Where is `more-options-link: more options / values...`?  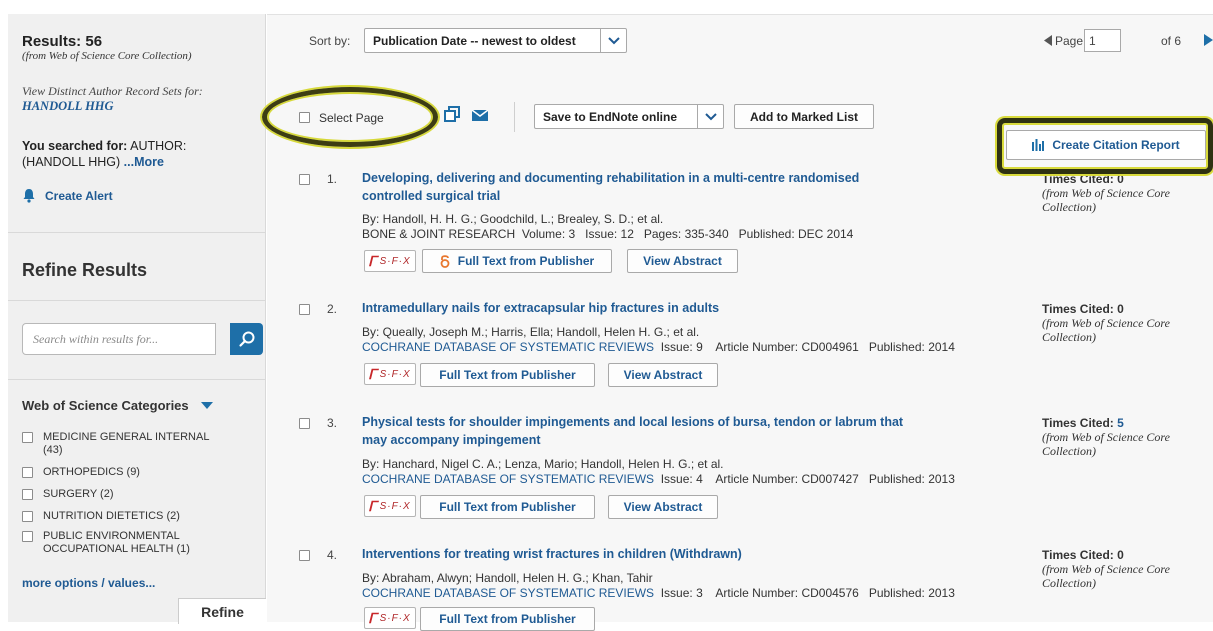 more-options-link: more options / values... is located at coordinates (138, 583).